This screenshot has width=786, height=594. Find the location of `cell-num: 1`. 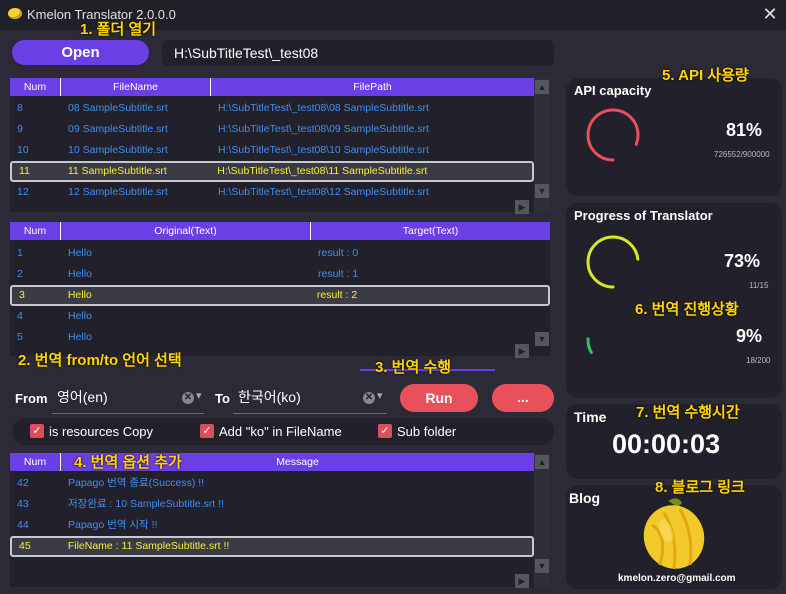

cell-num: 1 is located at coordinates (20, 253).